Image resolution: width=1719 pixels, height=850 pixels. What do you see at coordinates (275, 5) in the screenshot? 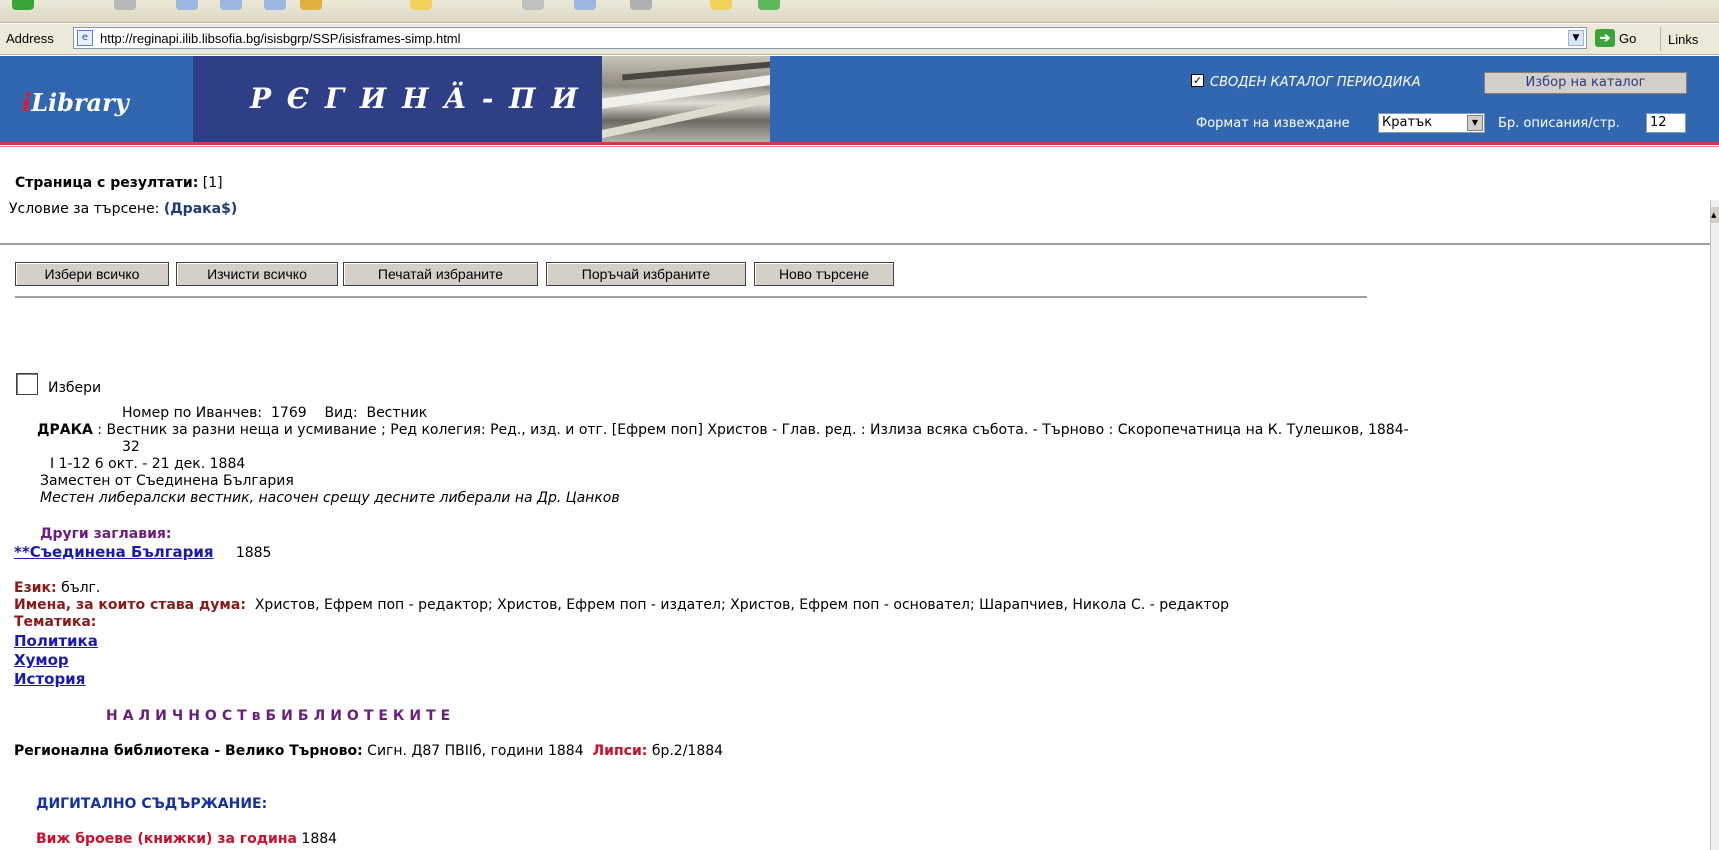
I see `home-icon` at bounding box center [275, 5].